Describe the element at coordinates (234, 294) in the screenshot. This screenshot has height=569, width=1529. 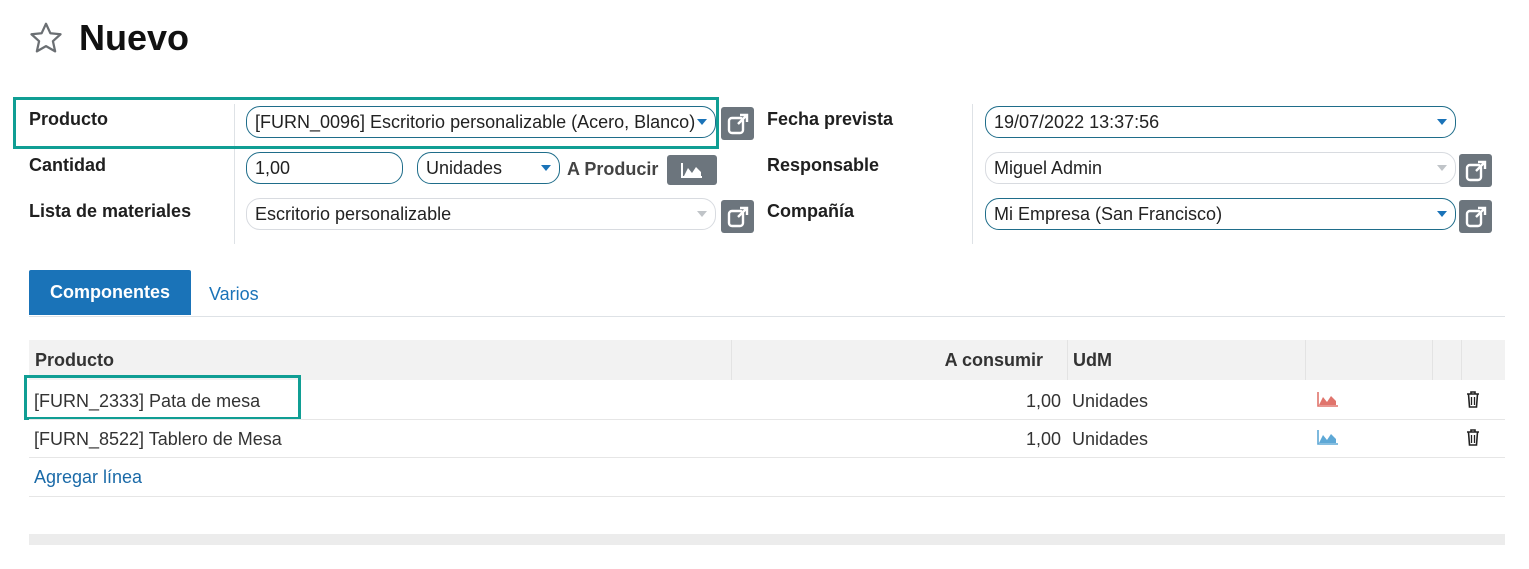
I see `tab-varios: Varios` at that location.